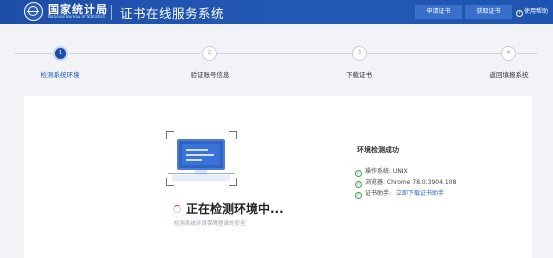  What do you see at coordinates (519, 13) in the screenshot?
I see `help-icon: ?` at bounding box center [519, 13].